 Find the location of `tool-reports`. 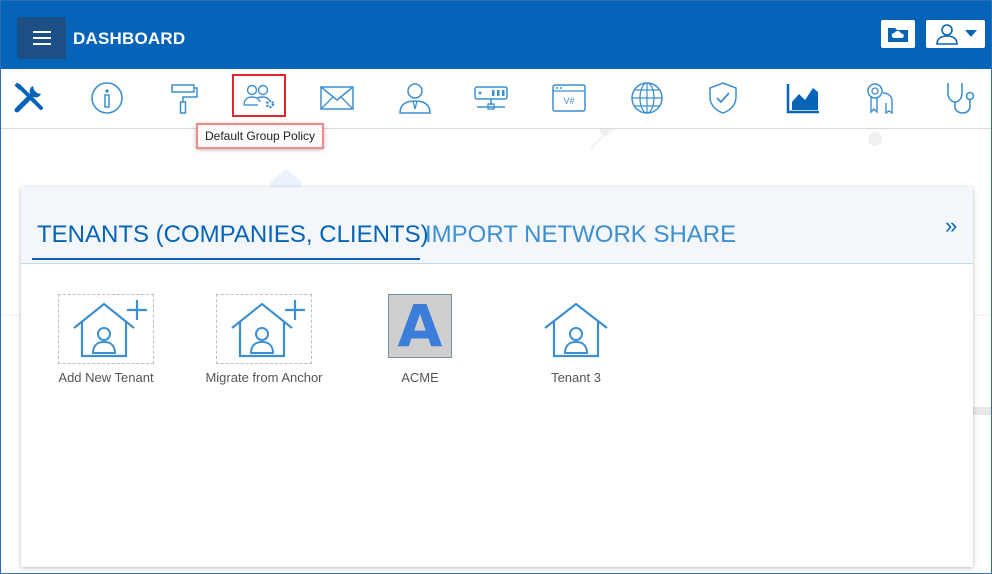

tool-reports is located at coordinates (803, 98).